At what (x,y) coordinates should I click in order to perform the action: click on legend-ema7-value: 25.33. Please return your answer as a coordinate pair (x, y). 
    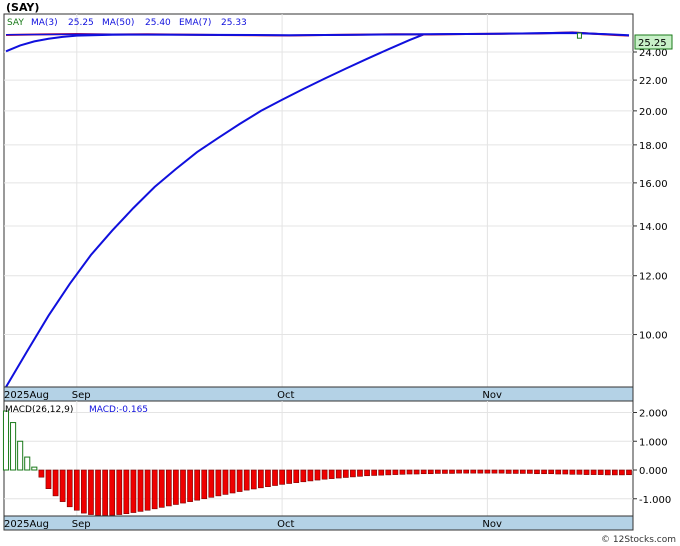
    Looking at the image, I should click on (234, 23).